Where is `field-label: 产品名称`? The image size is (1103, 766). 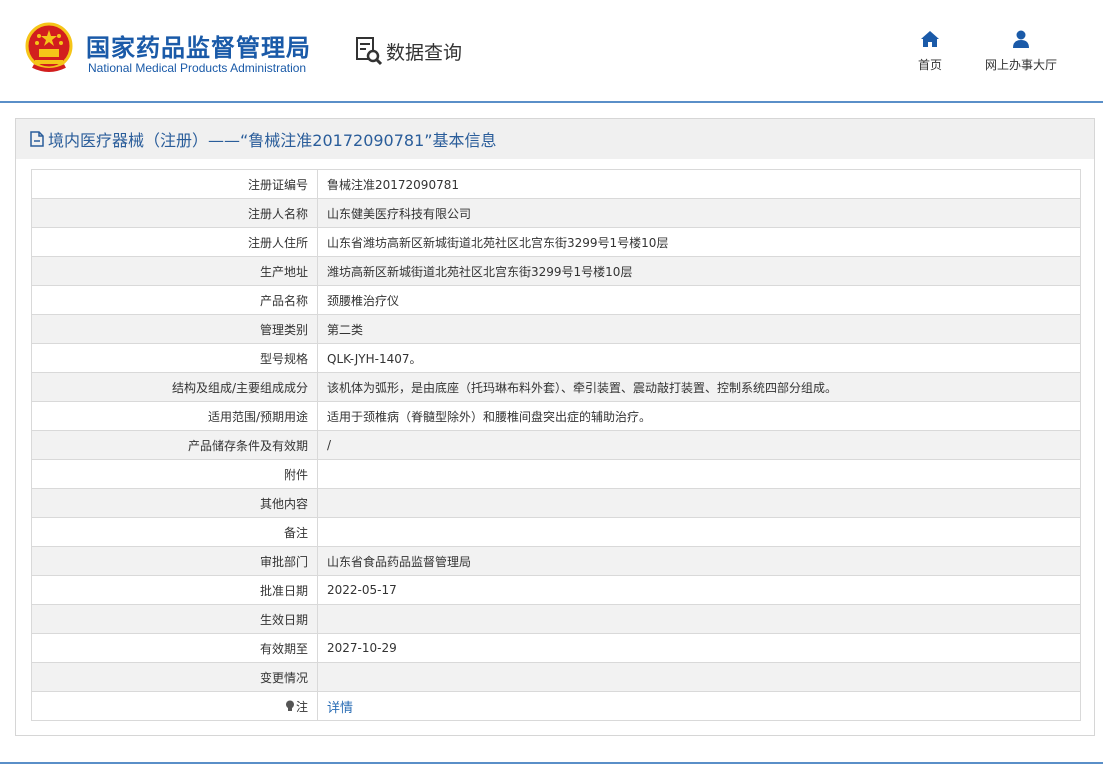
field-label: 产品名称 is located at coordinates (174, 300).